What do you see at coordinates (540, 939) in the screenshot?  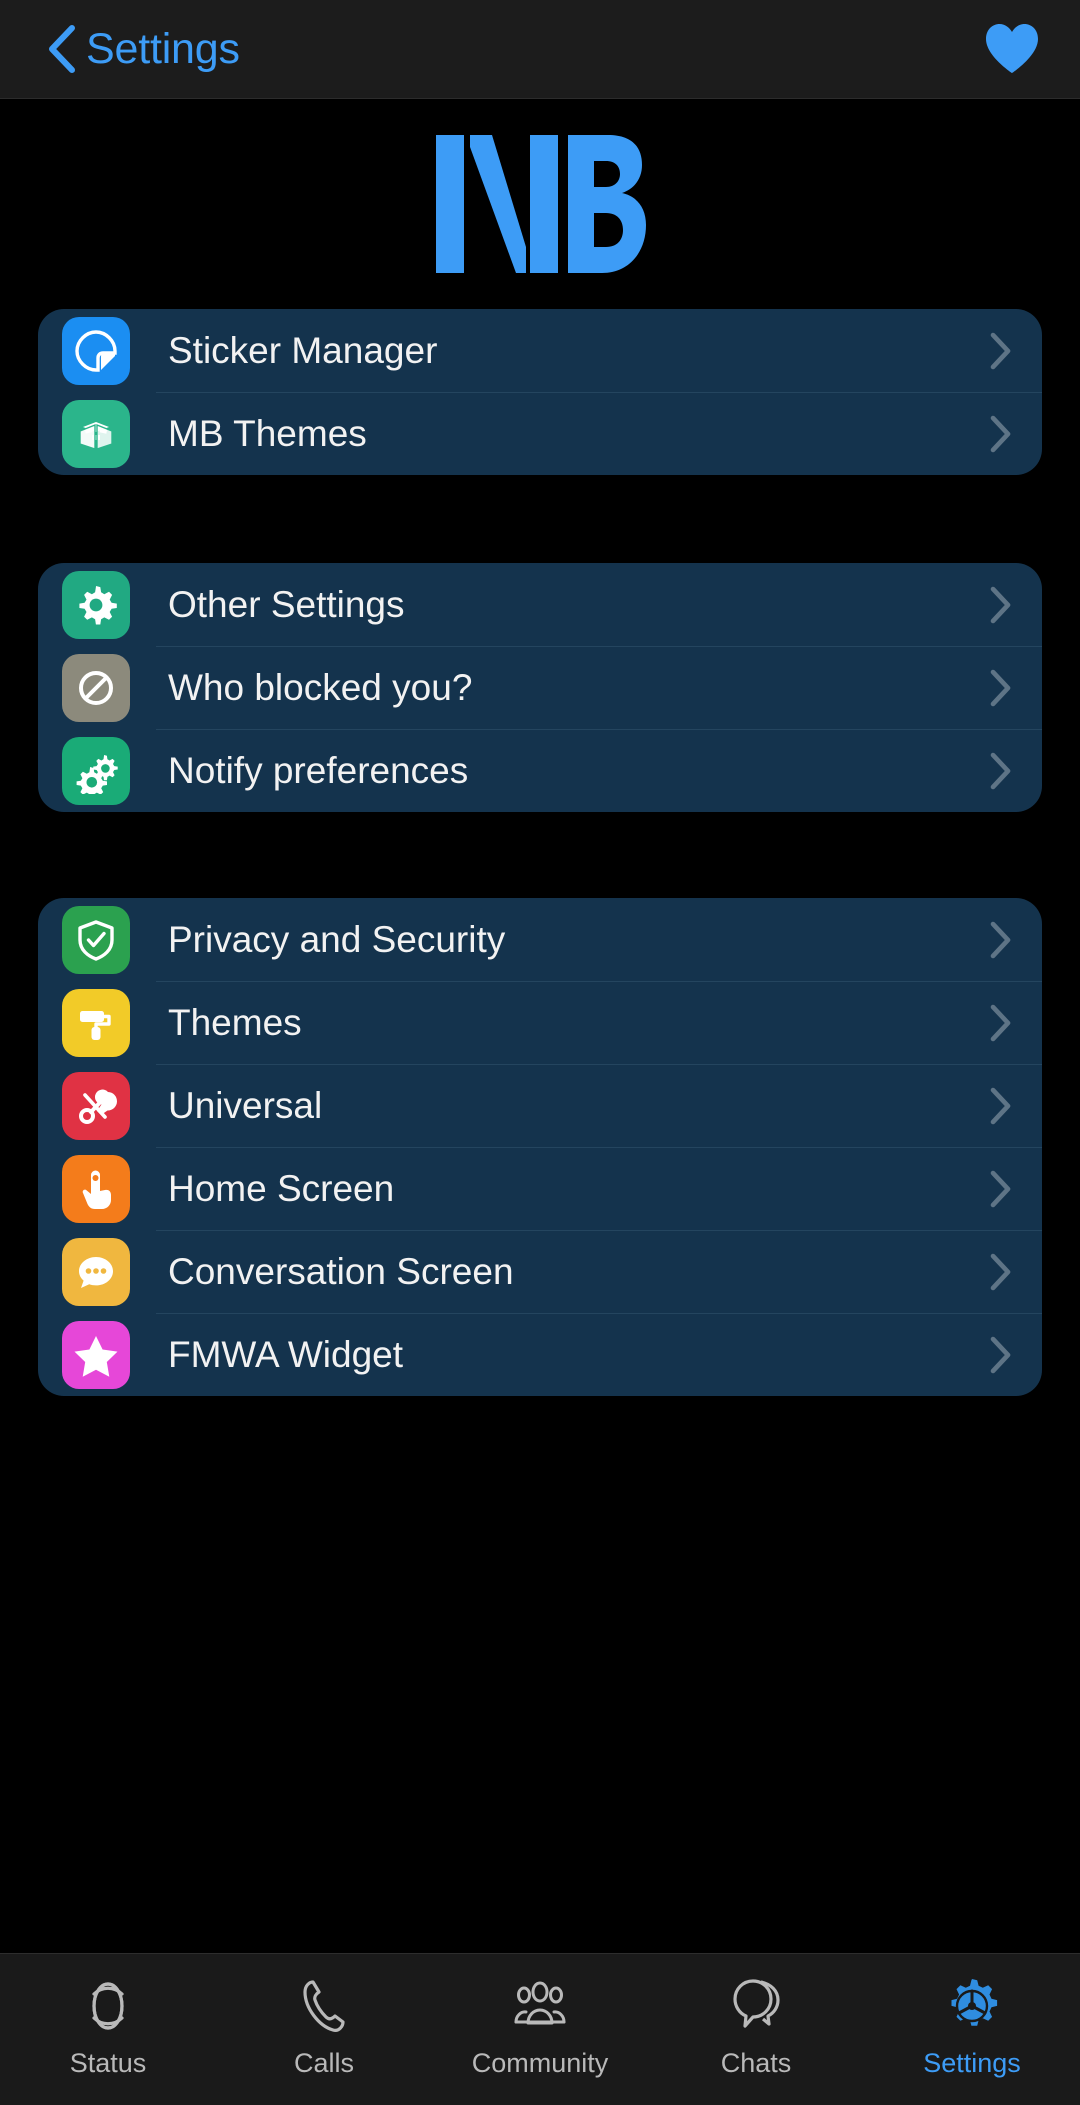 I see `list-item-privacy-and-security: Privacy and Security` at bounding box center [540, 939].